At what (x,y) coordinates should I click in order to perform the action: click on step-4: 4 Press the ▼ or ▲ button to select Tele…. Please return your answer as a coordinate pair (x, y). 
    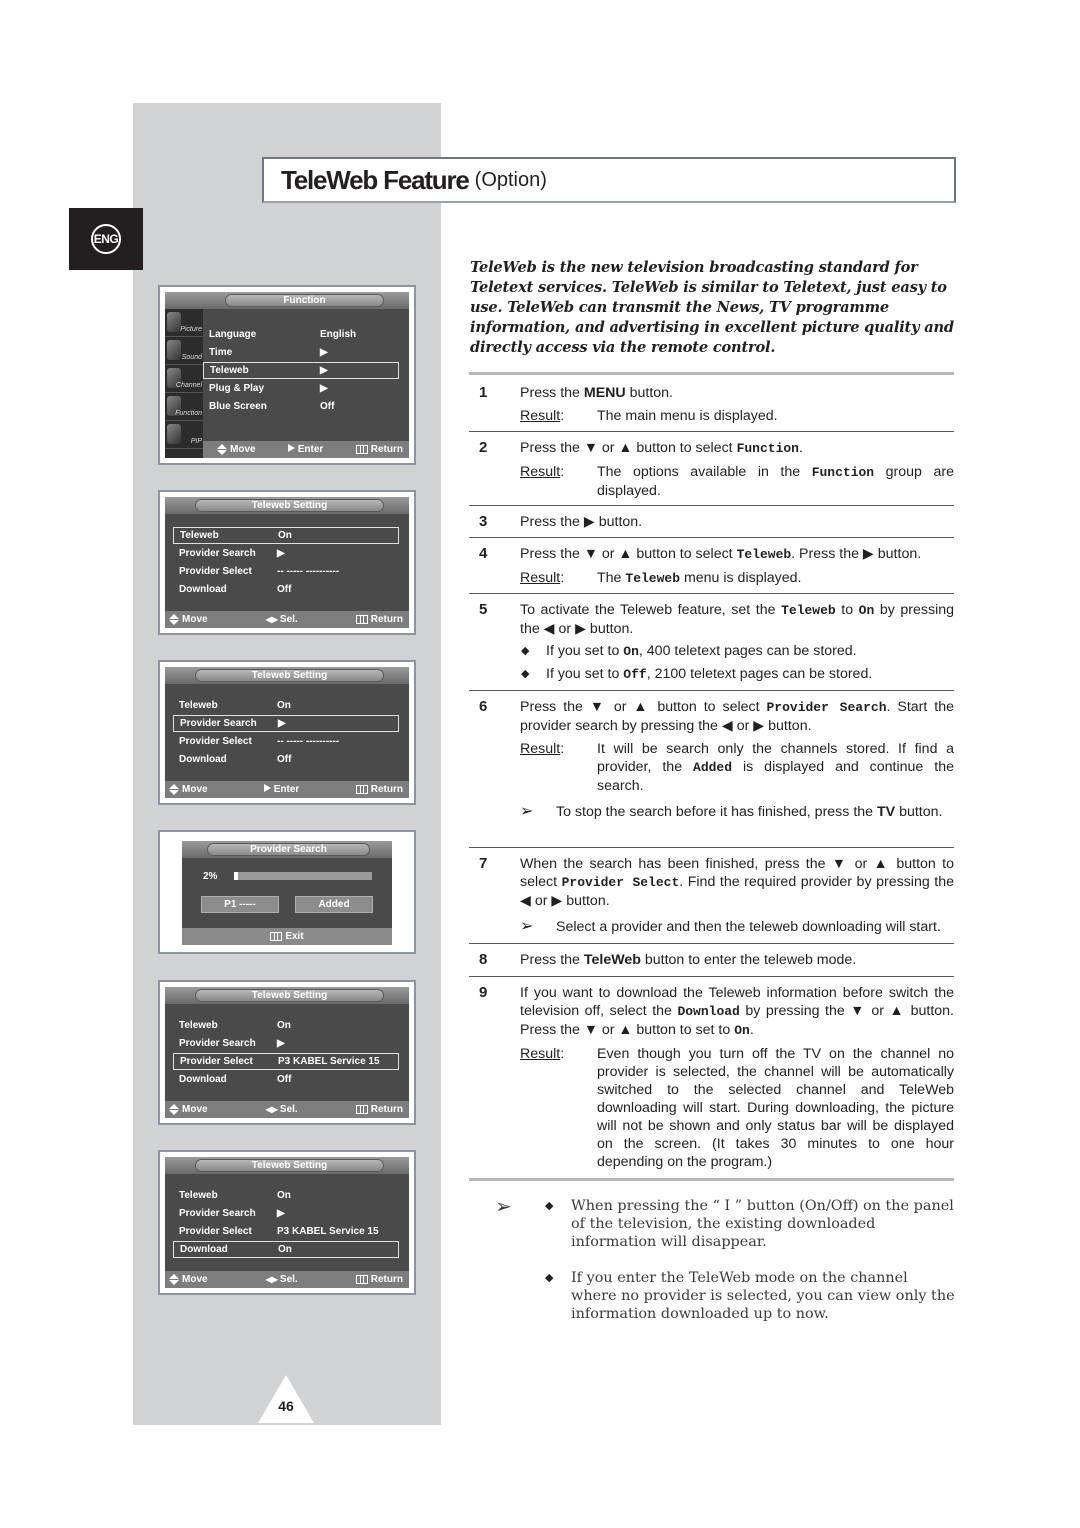
    Looking at the image, I should click on (700, 565).